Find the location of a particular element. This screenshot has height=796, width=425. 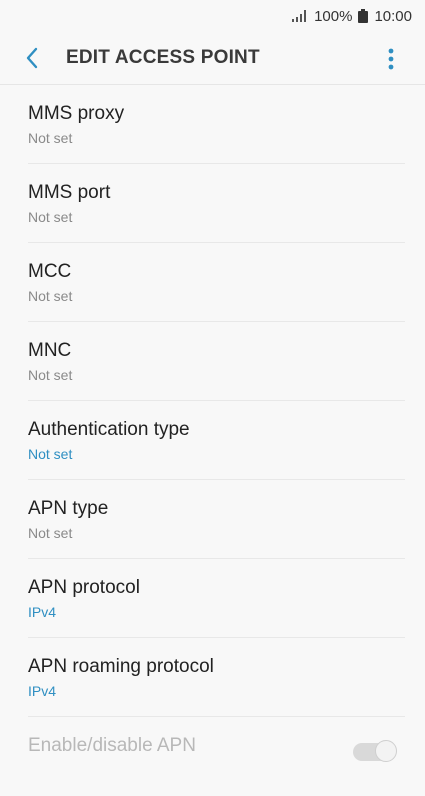

setting-title: MCC is located at coordinates (50, 271).